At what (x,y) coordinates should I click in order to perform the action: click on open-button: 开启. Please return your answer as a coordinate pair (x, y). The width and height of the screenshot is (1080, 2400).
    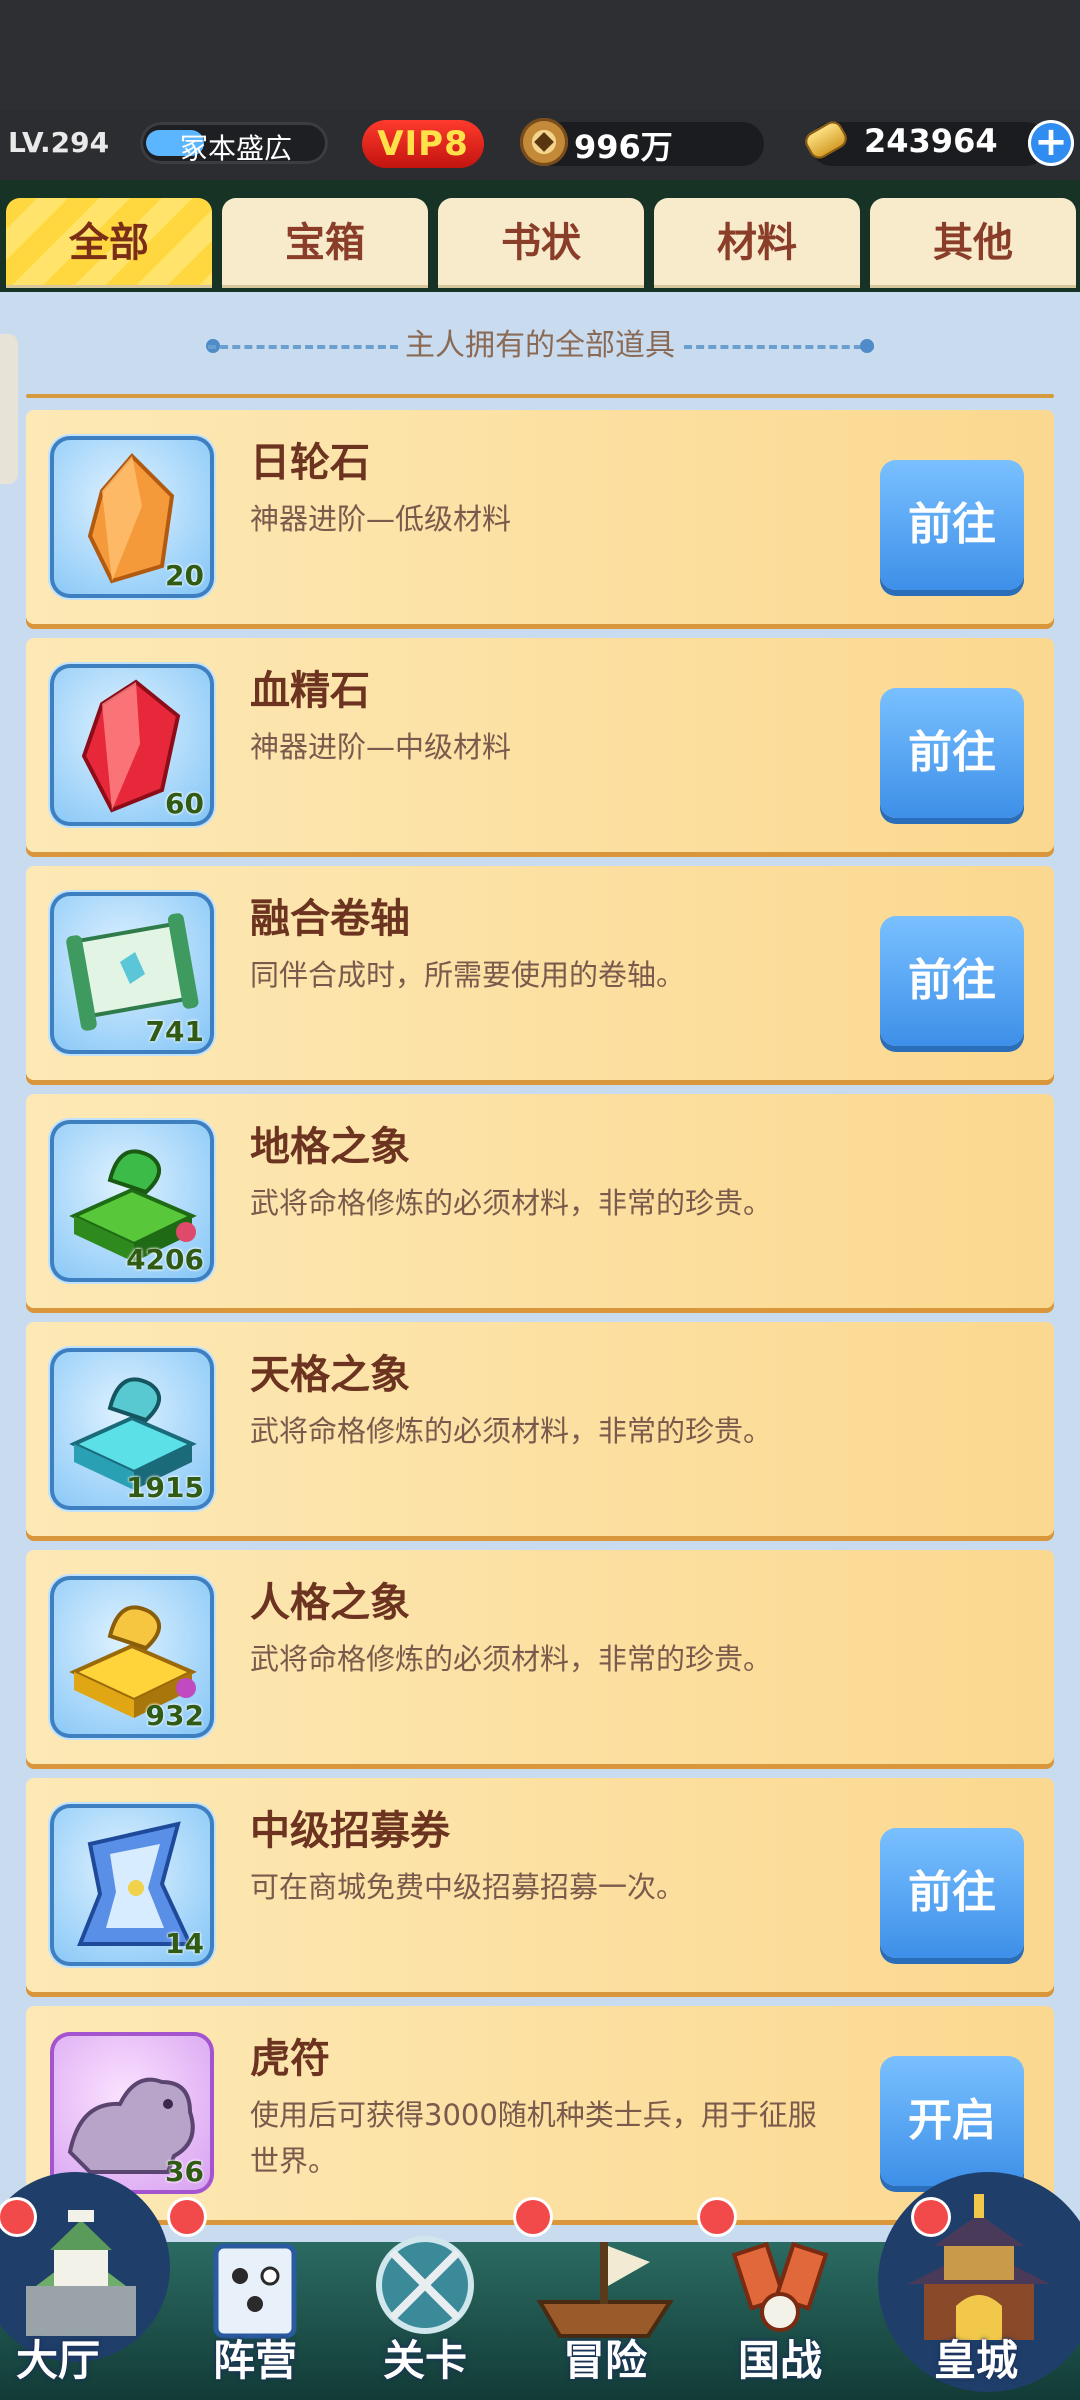
    Looking at the image, I should click on (952, 2121).